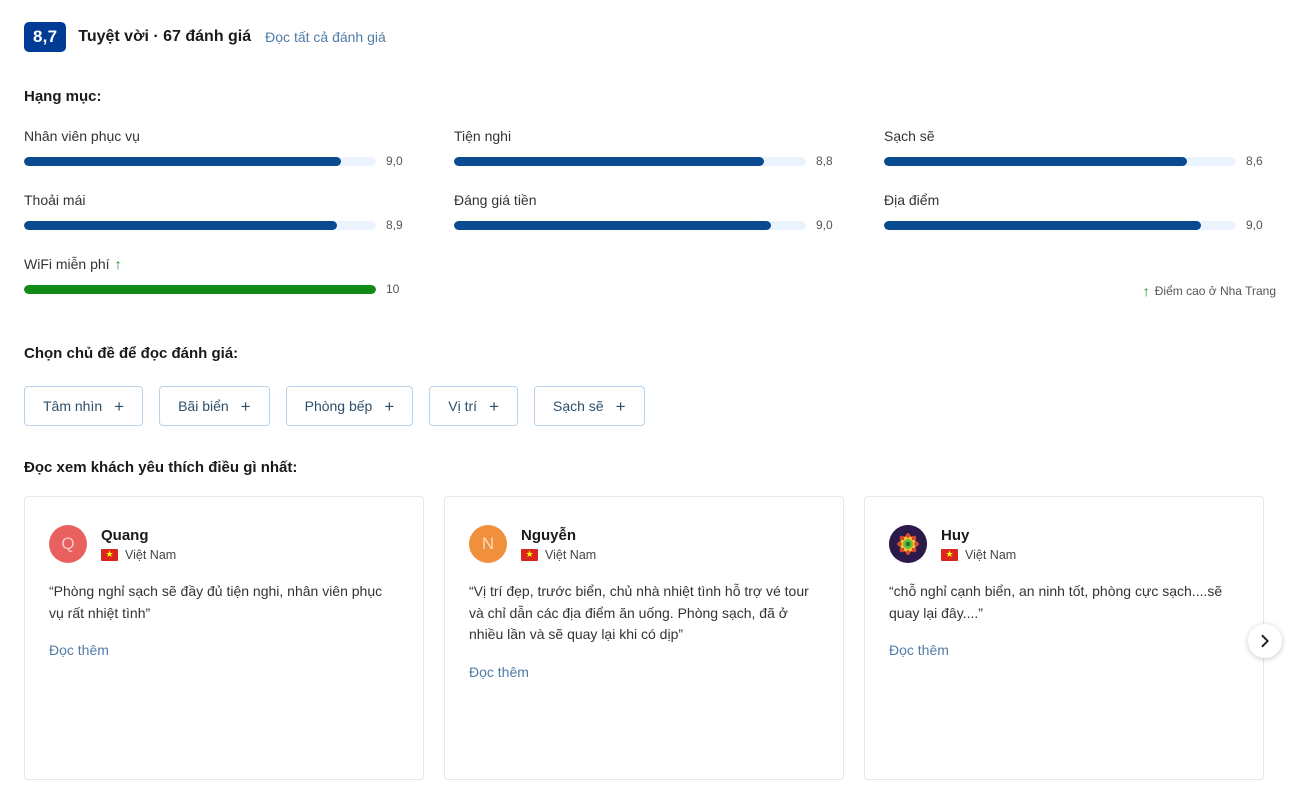  What do you see at coordinates (483, 136) in the screenshot?
I see `category-rating-label: Tiện nghi` at bounding box center [483, 136].